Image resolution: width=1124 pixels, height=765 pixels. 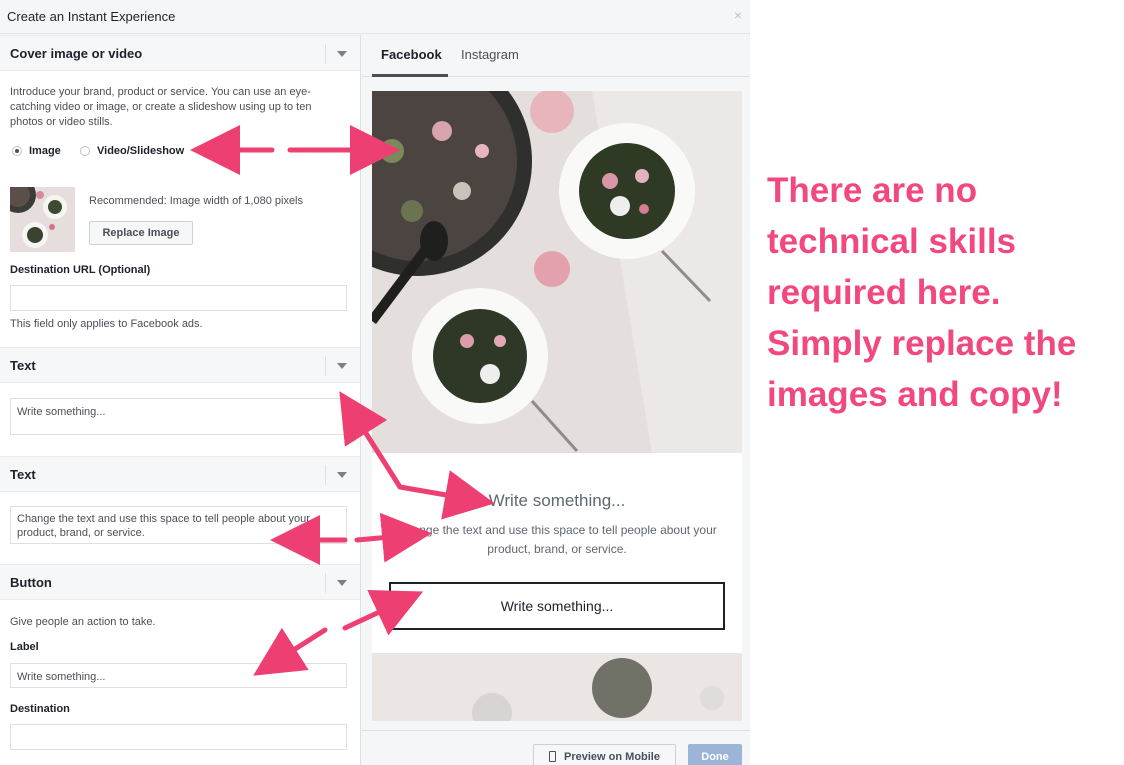 What do you see at coordinates (715, 754) in the screenshot?
I see `done-button: Done` at bounding box center [715, 754].